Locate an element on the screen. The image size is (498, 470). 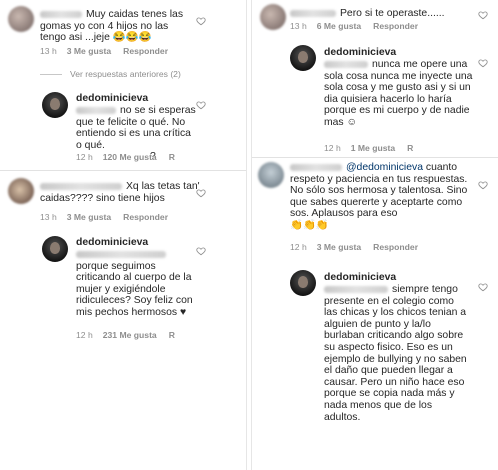
view-previous-replies: Ver respuestas anteriores (2) is located at coordinates (110, 74).